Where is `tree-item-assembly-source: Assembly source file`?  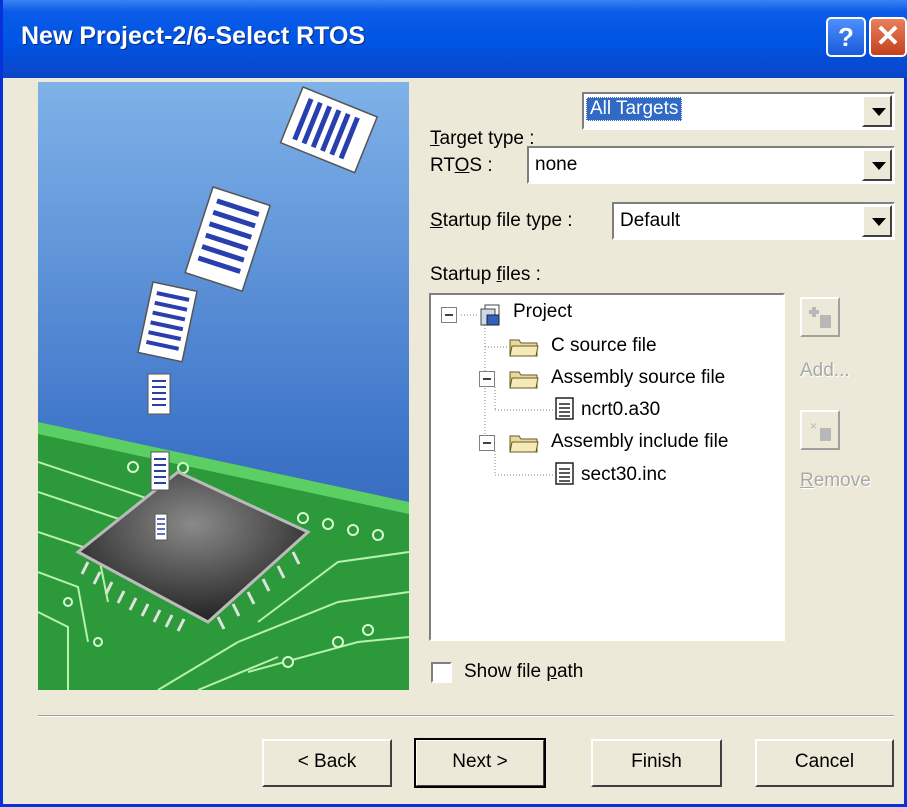
tree-item-assembly-source: Assembly source file is located at coordinates (638, 378).